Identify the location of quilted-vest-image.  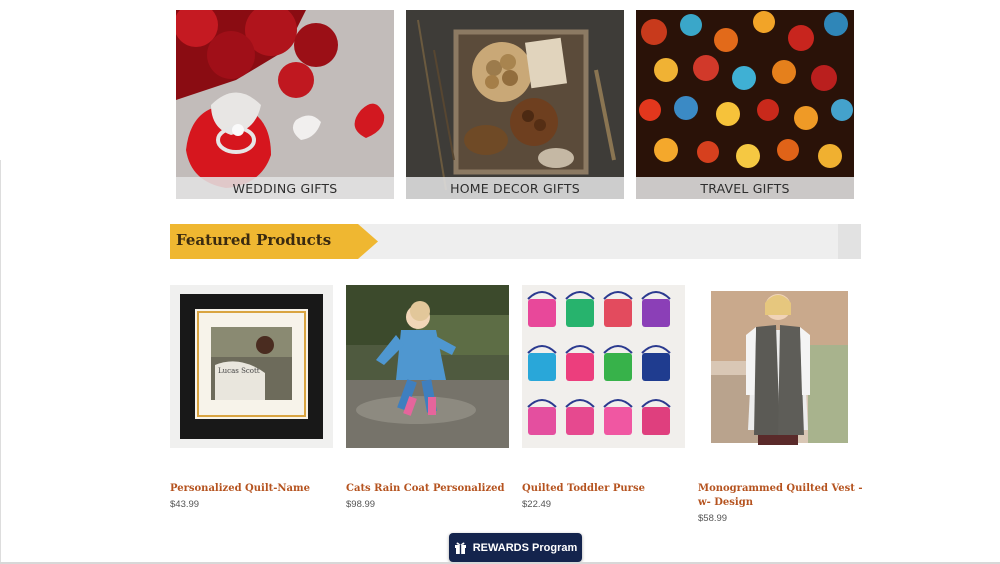
(779, 366).